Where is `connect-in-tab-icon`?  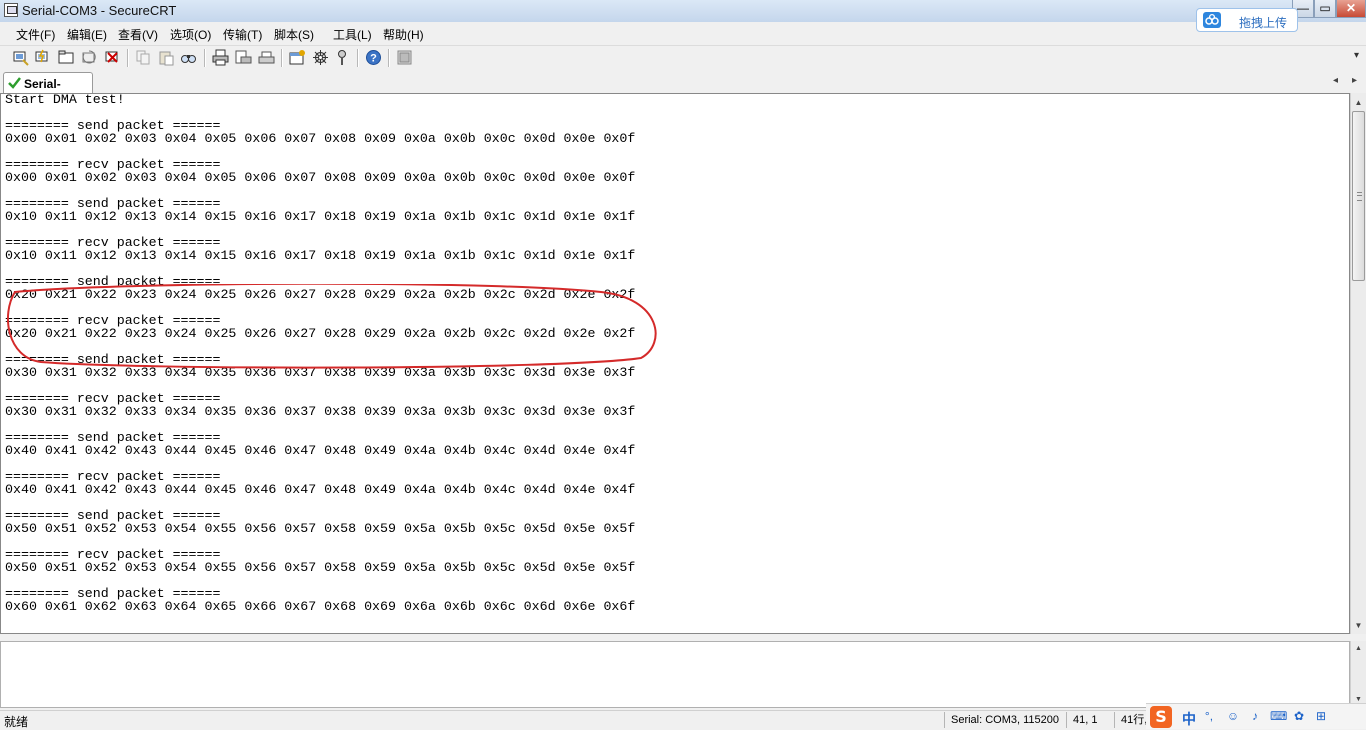 connect-in-tab-icon is located at coordinates (66, 57).